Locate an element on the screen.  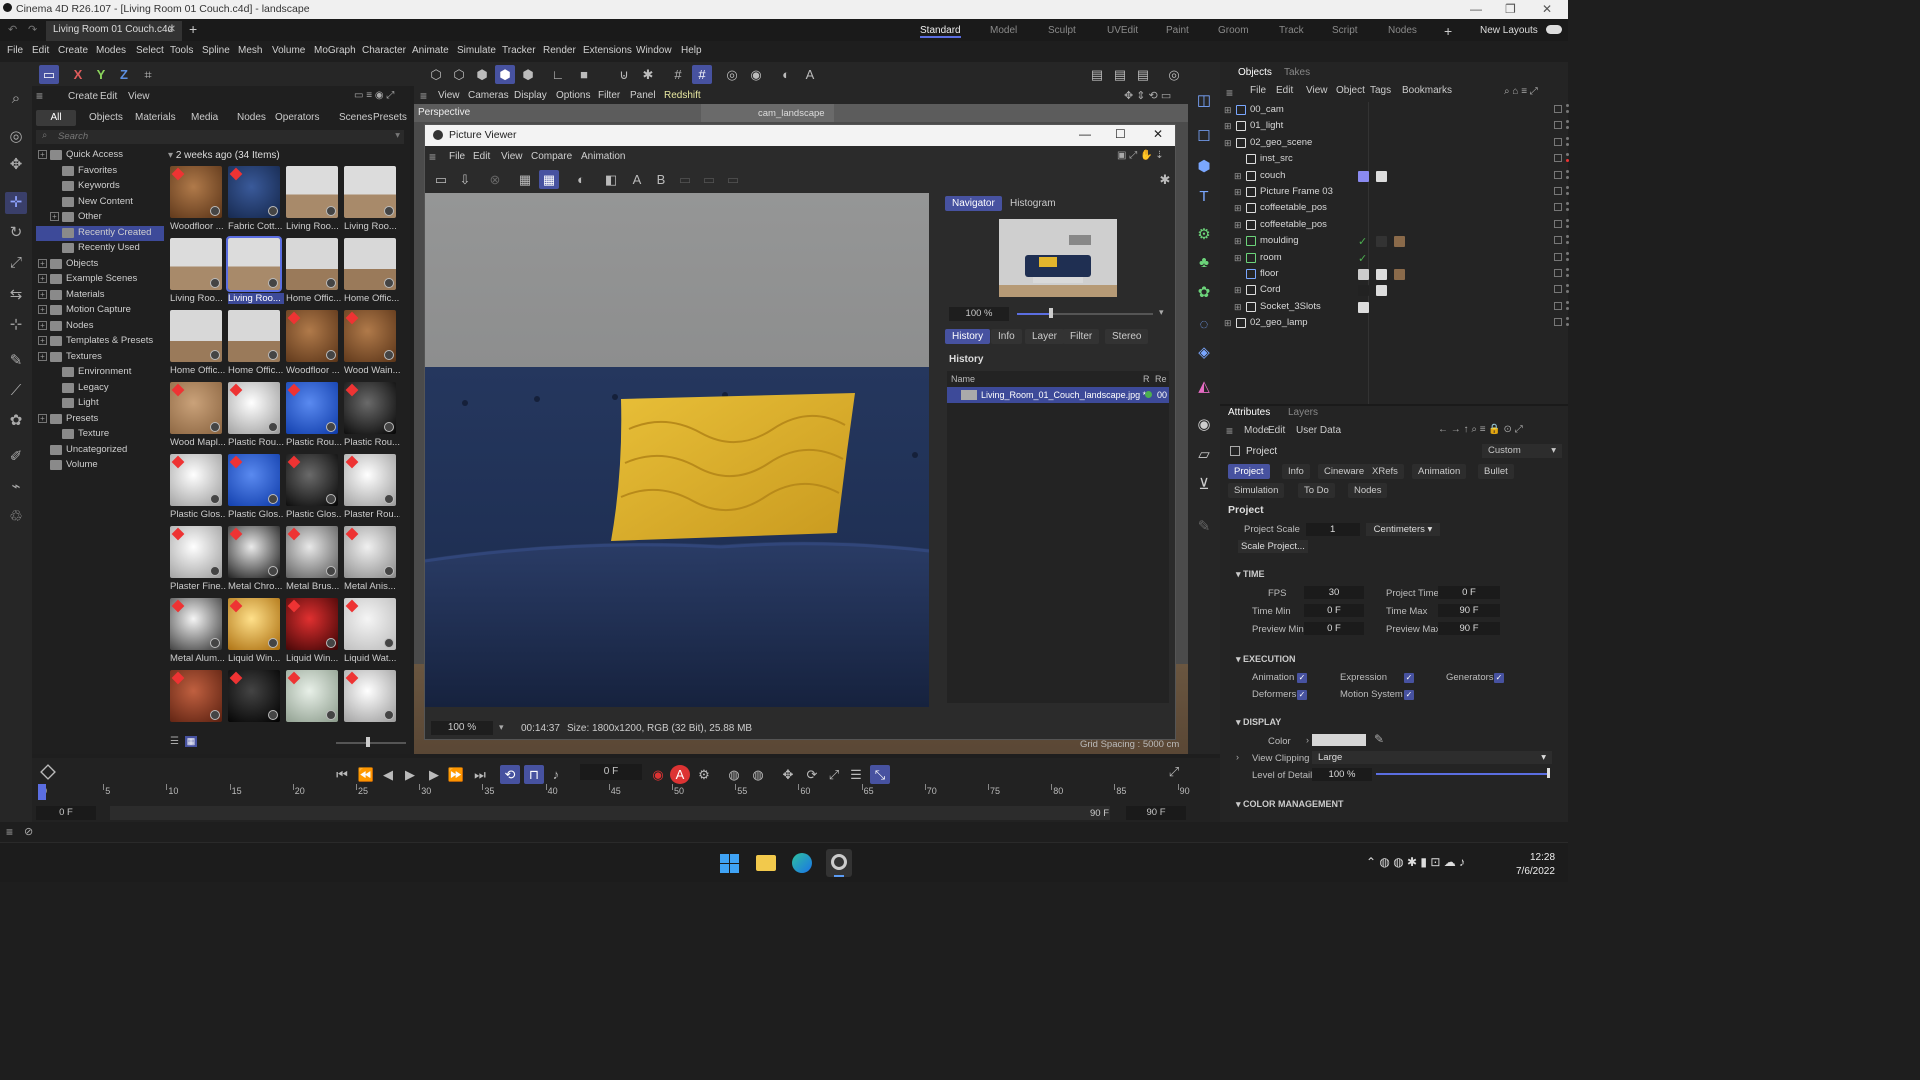
workspace-tab-nodes: Nodes is located at coordinates (1402, 30).